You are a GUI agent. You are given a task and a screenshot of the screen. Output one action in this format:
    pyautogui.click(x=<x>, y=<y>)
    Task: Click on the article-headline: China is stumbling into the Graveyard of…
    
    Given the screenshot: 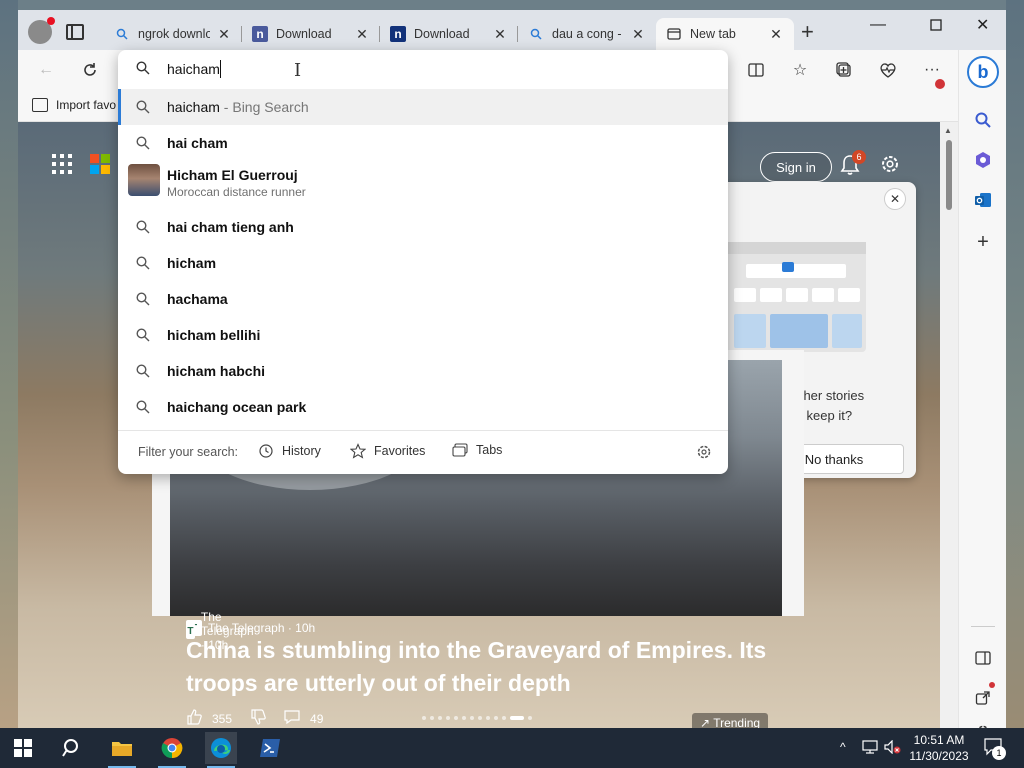 What is the action you would take?
    pyautogui.click(x=481, y=667)
    